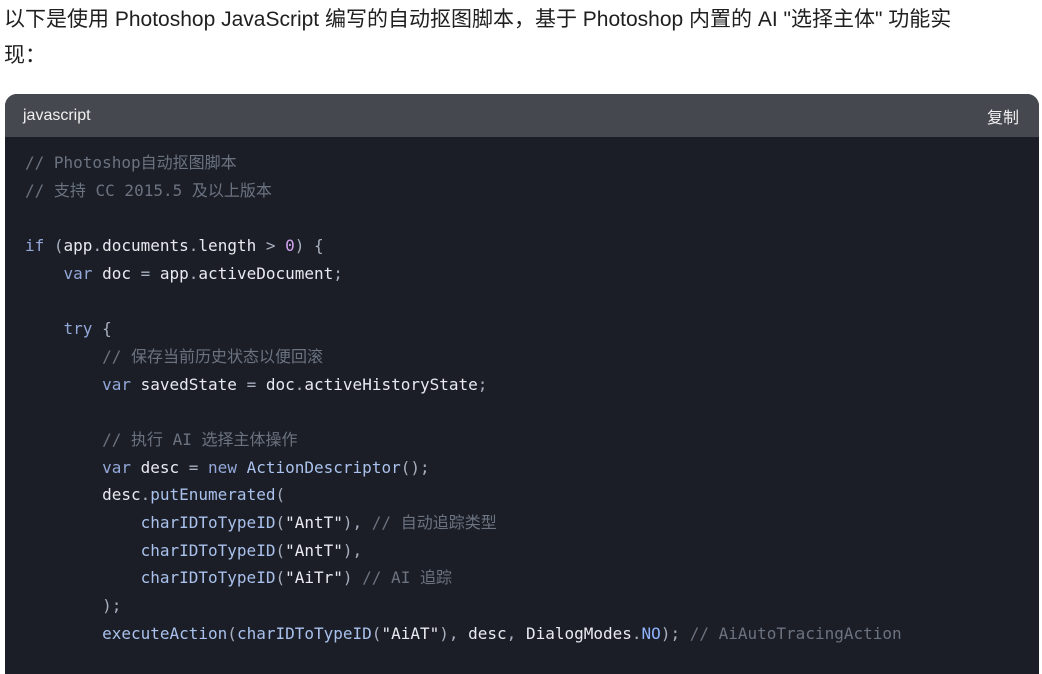 The height and width of the screenshot is (674, 1042). Describe the element at coordinates (532, 329) in the screenshot. I see `code-line: try {` at that location.